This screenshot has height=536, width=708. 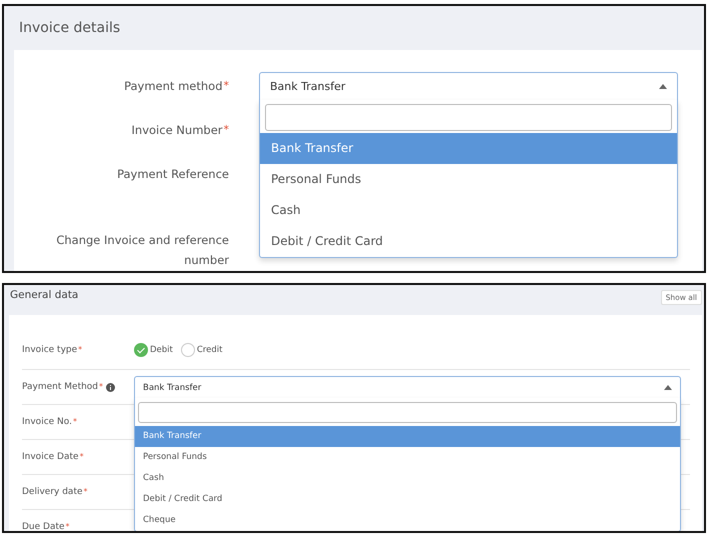 What do you see at coordinates (142, 250) in the screenshot?
I see `field-label: Change Invoice and reference number` at bounding box center [142, 250].